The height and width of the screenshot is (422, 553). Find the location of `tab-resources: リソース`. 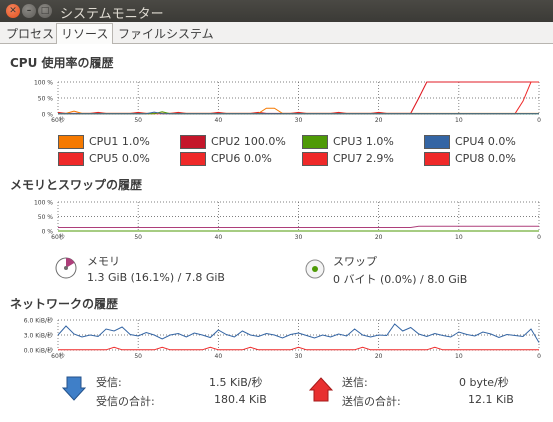

tab-resources: リソース is located at coordinates (85, 34).